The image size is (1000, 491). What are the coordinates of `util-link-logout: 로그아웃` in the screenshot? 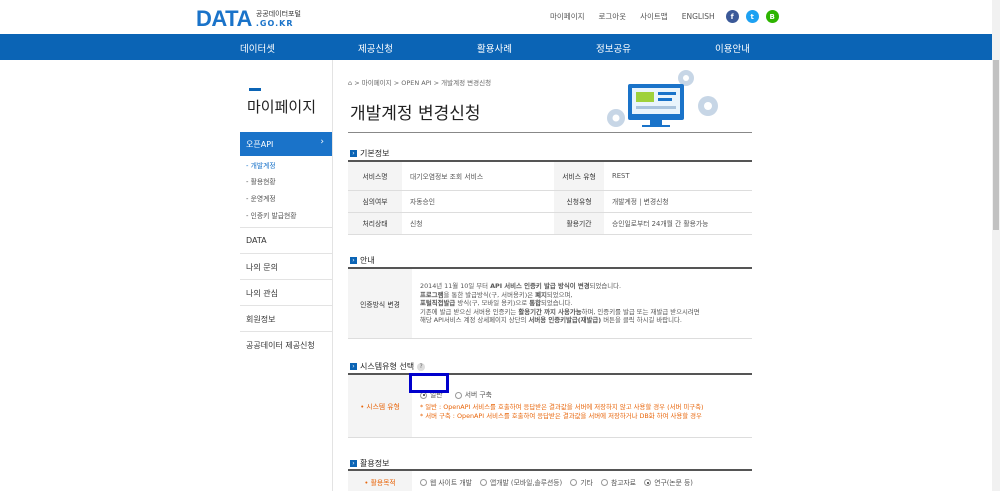 It's located at (613, 16).